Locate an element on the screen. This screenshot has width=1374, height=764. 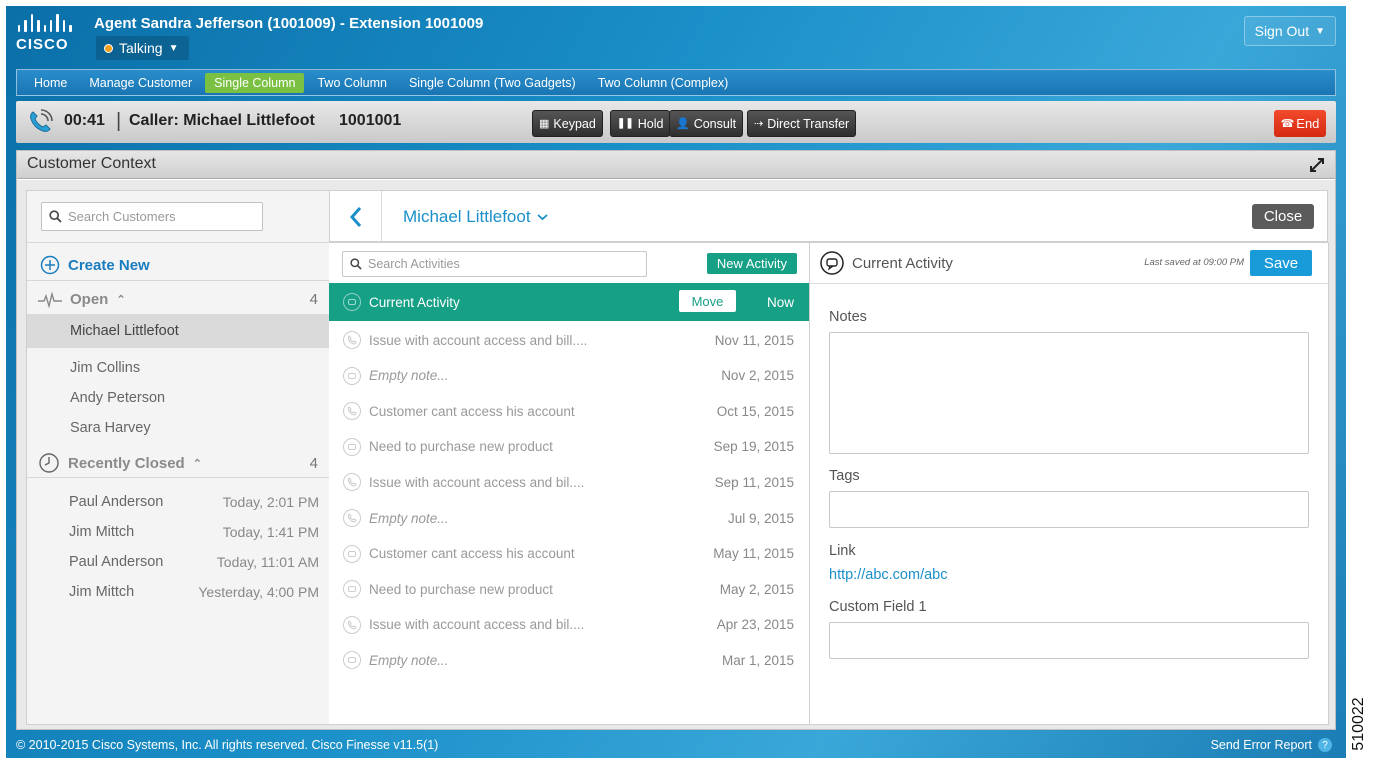
activity-date: Nov 11, 2015 is located at coordinates (754, 340).